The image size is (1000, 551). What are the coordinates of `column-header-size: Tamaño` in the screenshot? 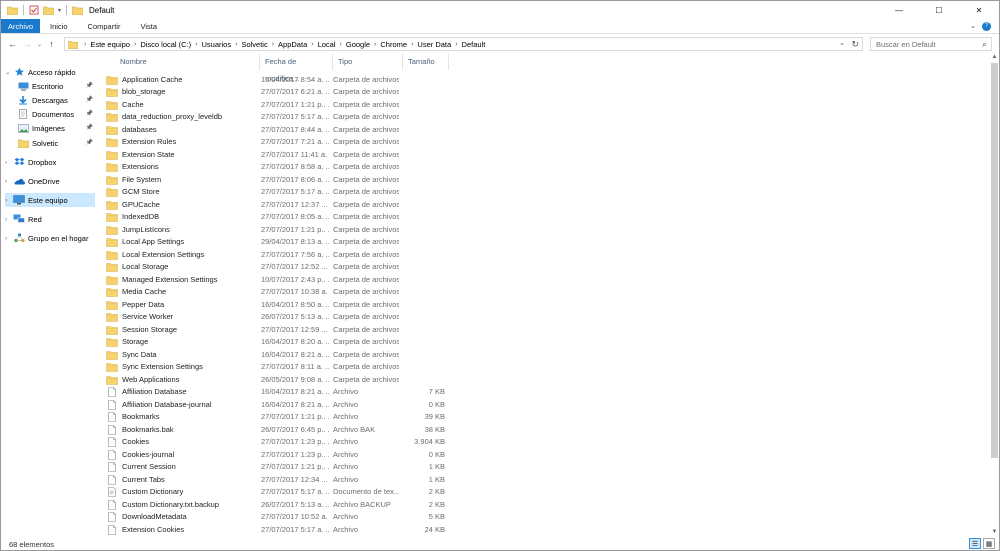 It's located at (426, 61).